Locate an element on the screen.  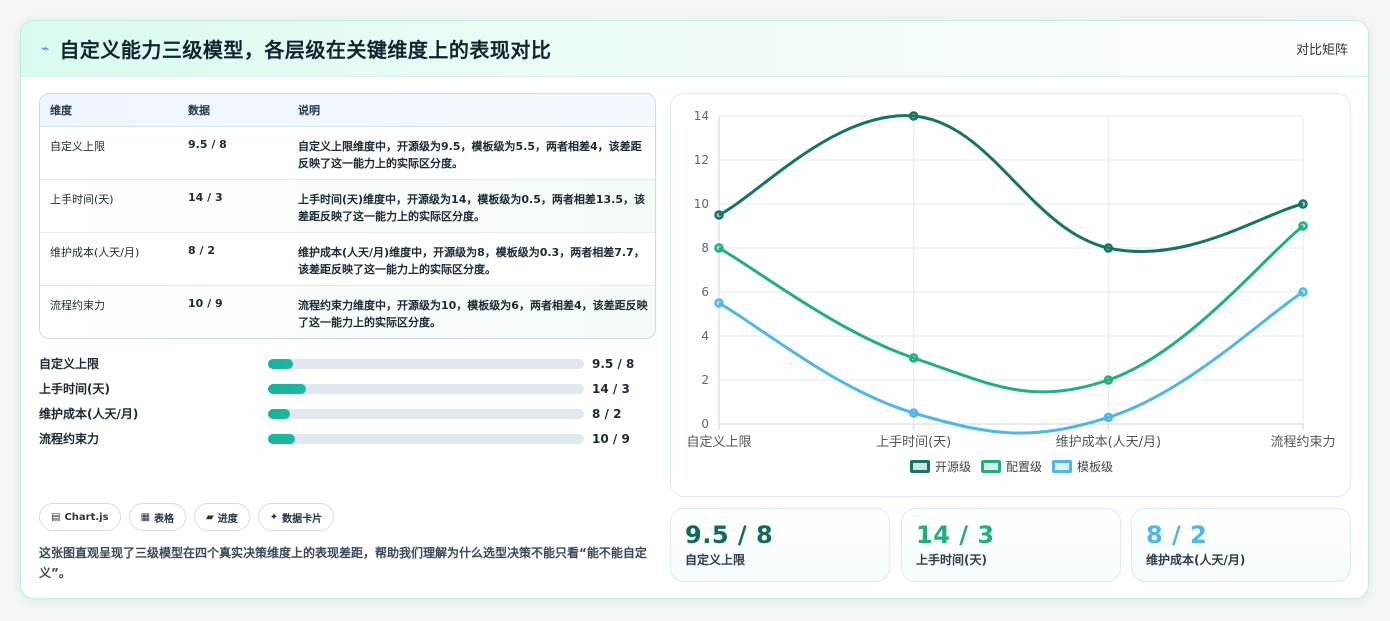
y-tick-label: 8 is located at coordinates (705, 248).